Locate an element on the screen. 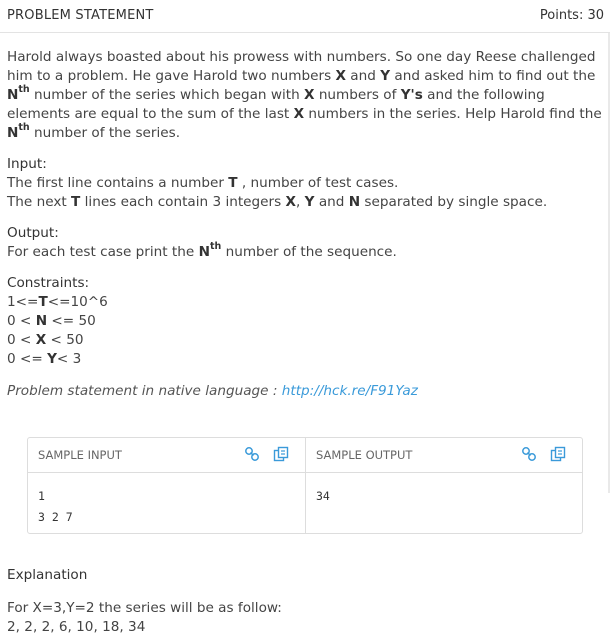 The image size is (610, 638). constraint-n: 0 < N <= 50 is located at coordinates (51, 321).